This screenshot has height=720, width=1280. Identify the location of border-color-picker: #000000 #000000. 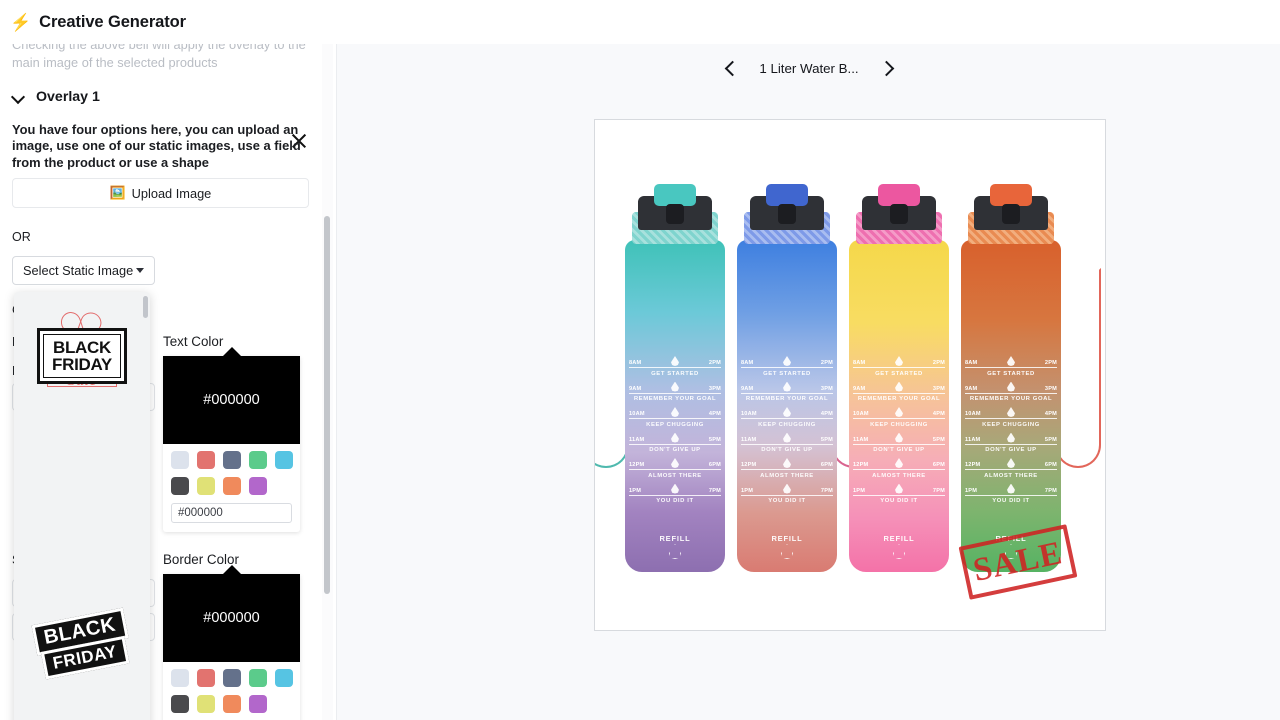
(231, 642).